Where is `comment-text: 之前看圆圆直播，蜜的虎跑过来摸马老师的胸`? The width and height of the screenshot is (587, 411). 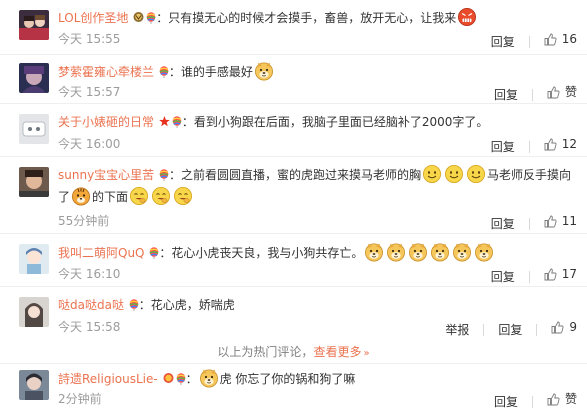
comment-text: 之前看圆圆直播，蜜的虎跑过来摸马老师的胸 is located at coordinates (301, 175).